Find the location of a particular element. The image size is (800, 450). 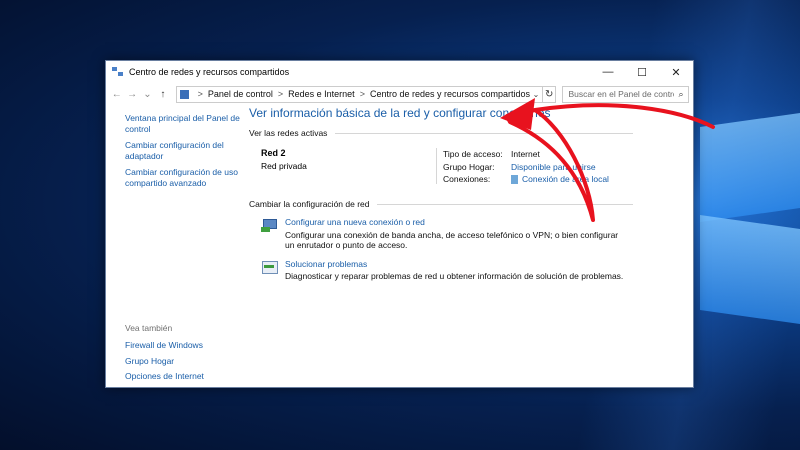

homegroup-label: Grupo Hogar: is located at coordinates (469, 166).